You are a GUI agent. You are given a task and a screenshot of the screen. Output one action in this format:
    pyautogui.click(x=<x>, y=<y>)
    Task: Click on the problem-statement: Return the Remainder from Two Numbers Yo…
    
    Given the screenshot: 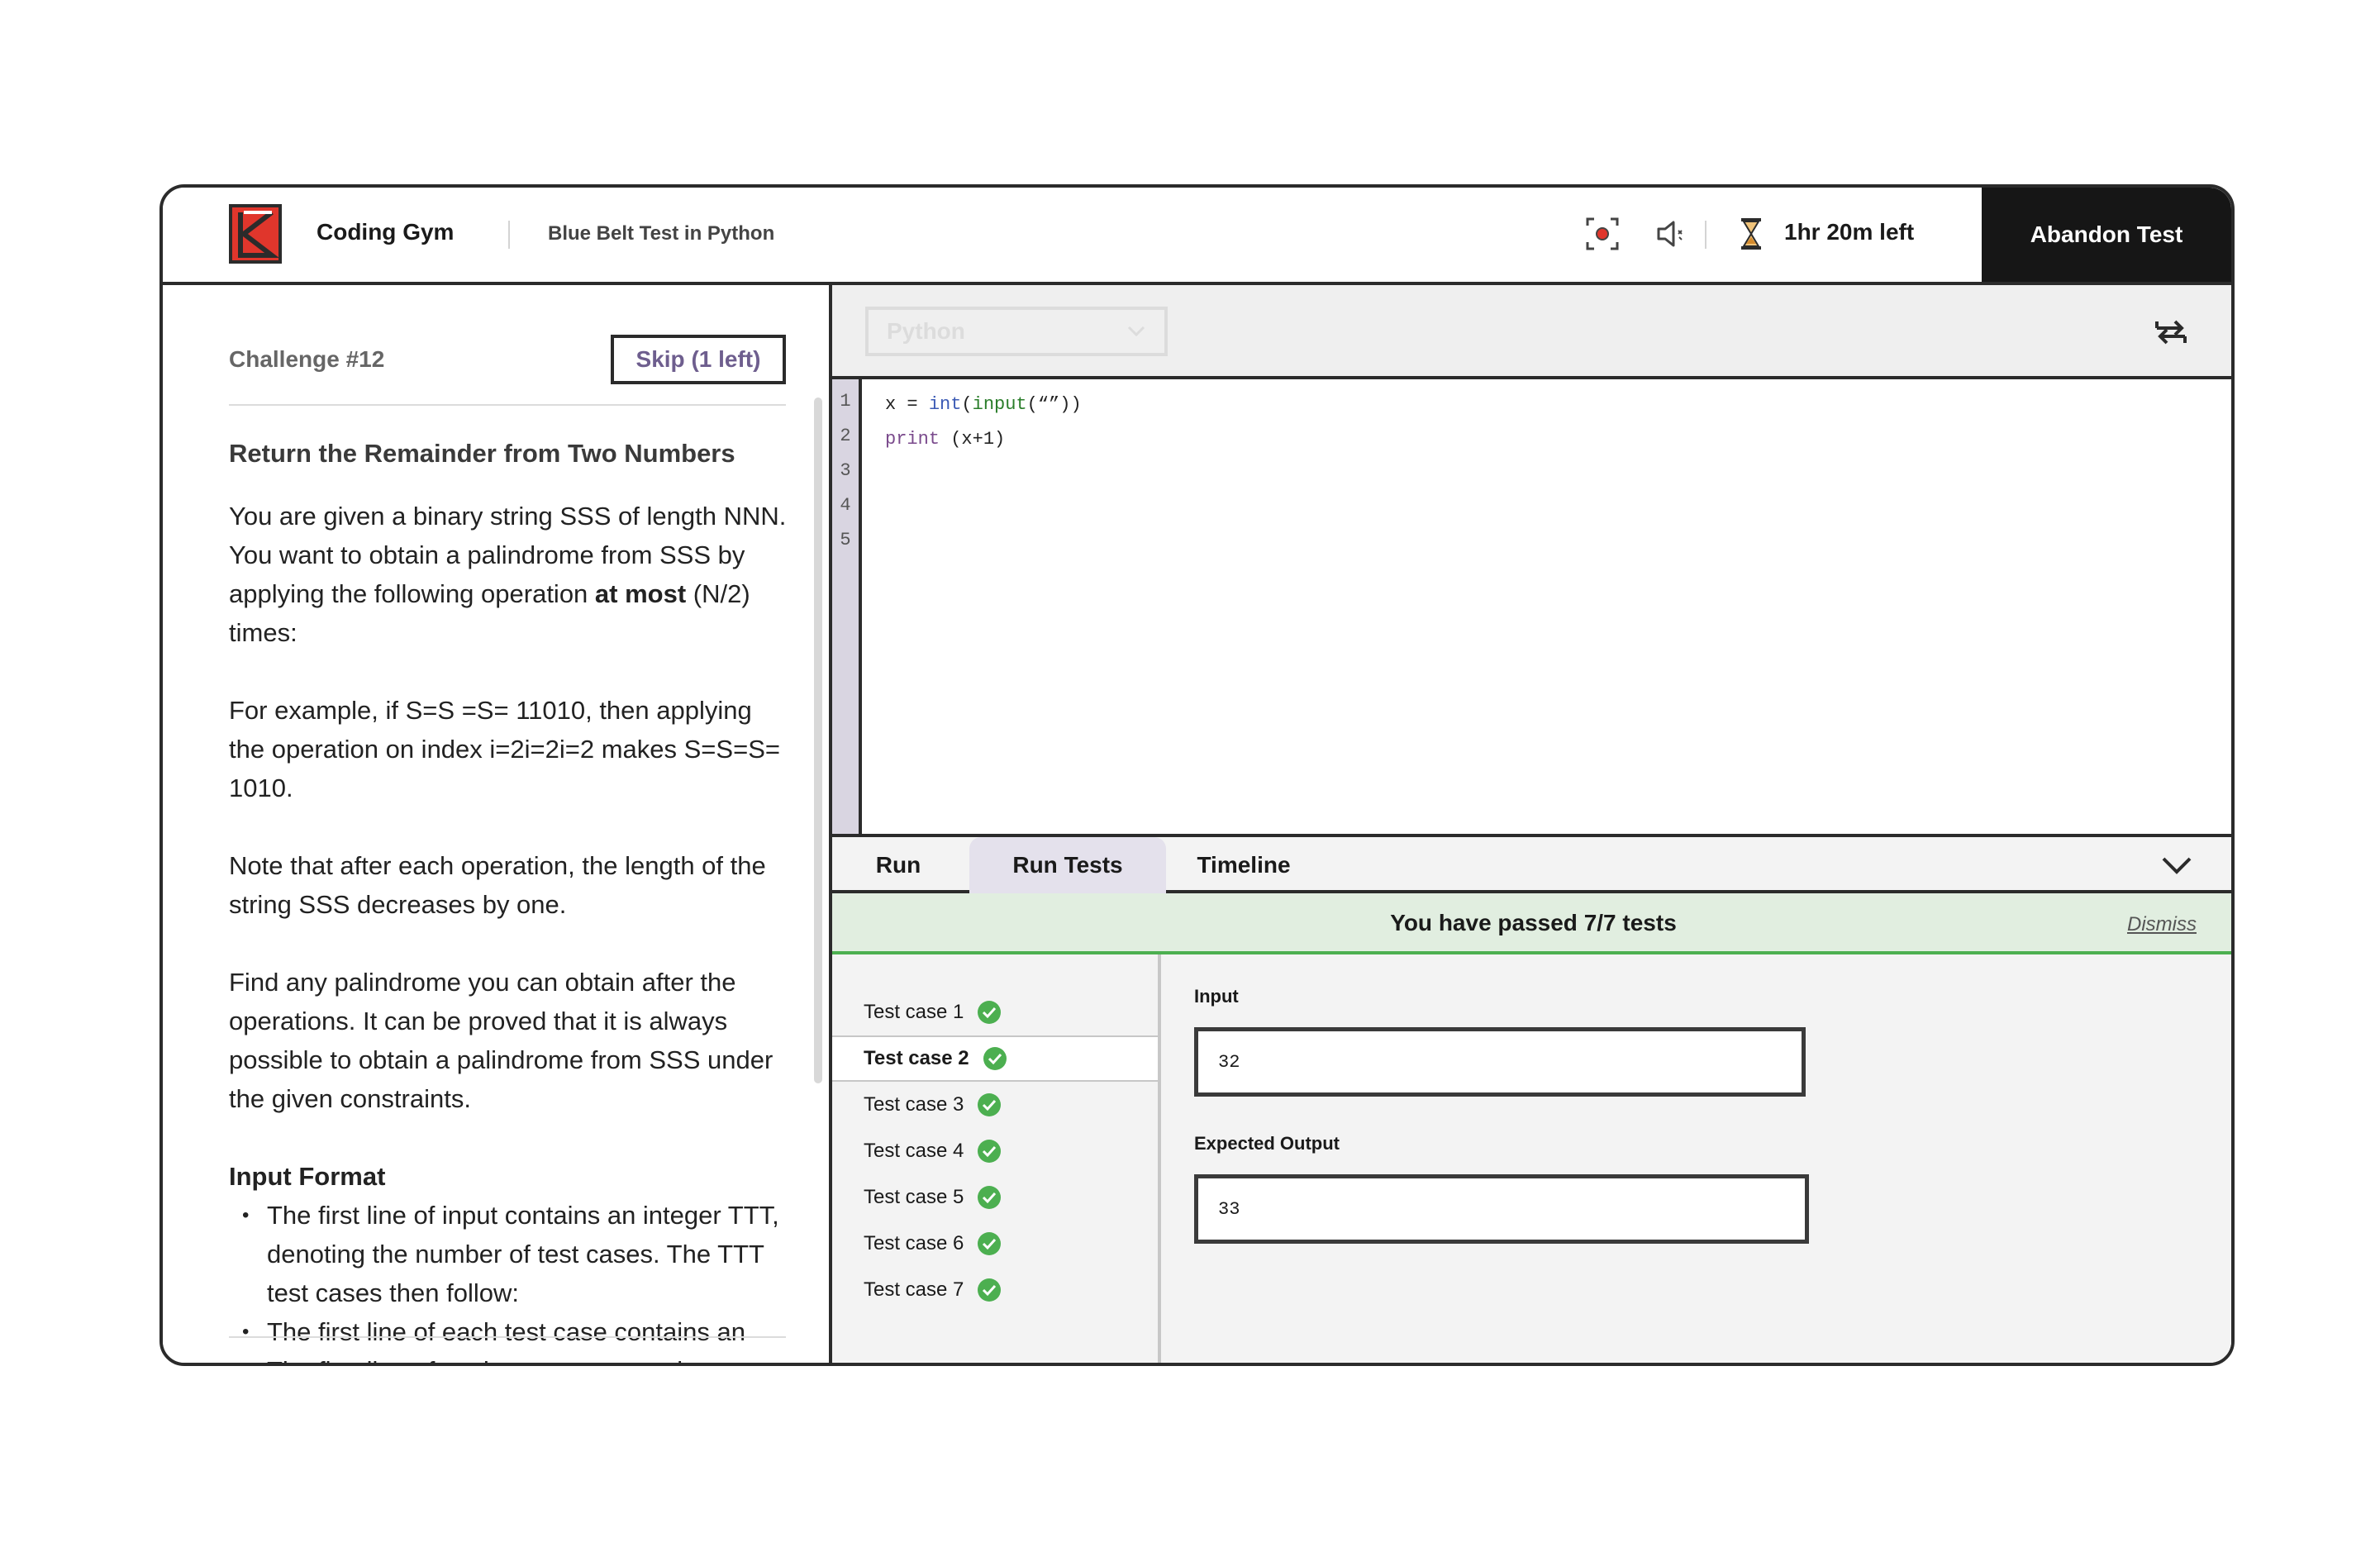 What is the action you would take?
    pyautogui.click(x=510, y=901)
    